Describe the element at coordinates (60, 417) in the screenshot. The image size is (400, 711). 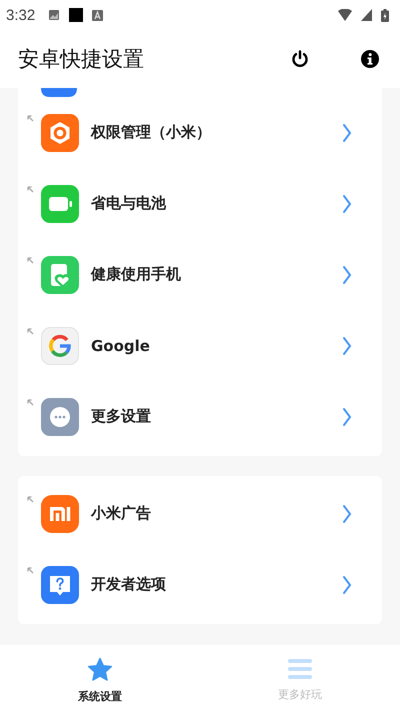
I see `more-icon` at that location.